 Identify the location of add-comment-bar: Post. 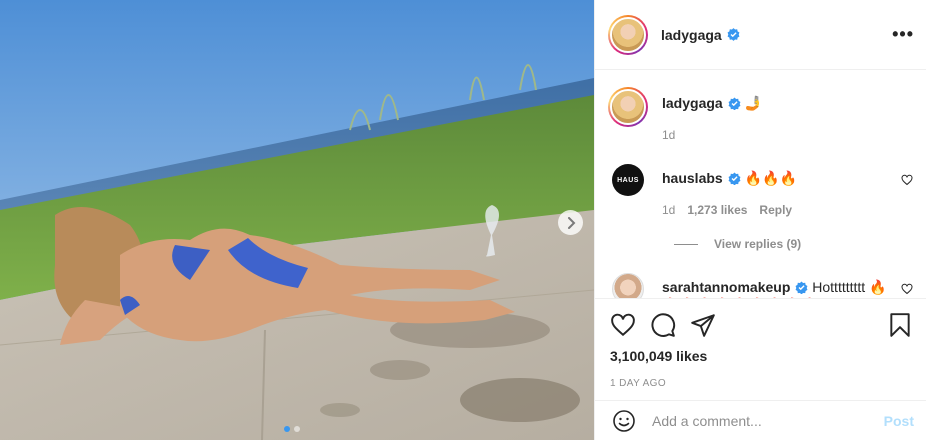
(760, 420).